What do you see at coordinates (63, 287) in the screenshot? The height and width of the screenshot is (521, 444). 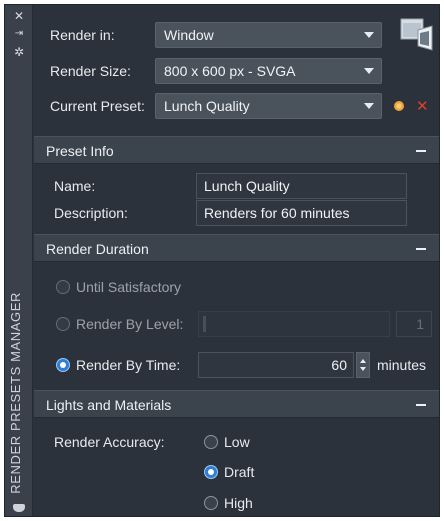 I see `until-satisfactory-radio` at bounding box center [63, 287].